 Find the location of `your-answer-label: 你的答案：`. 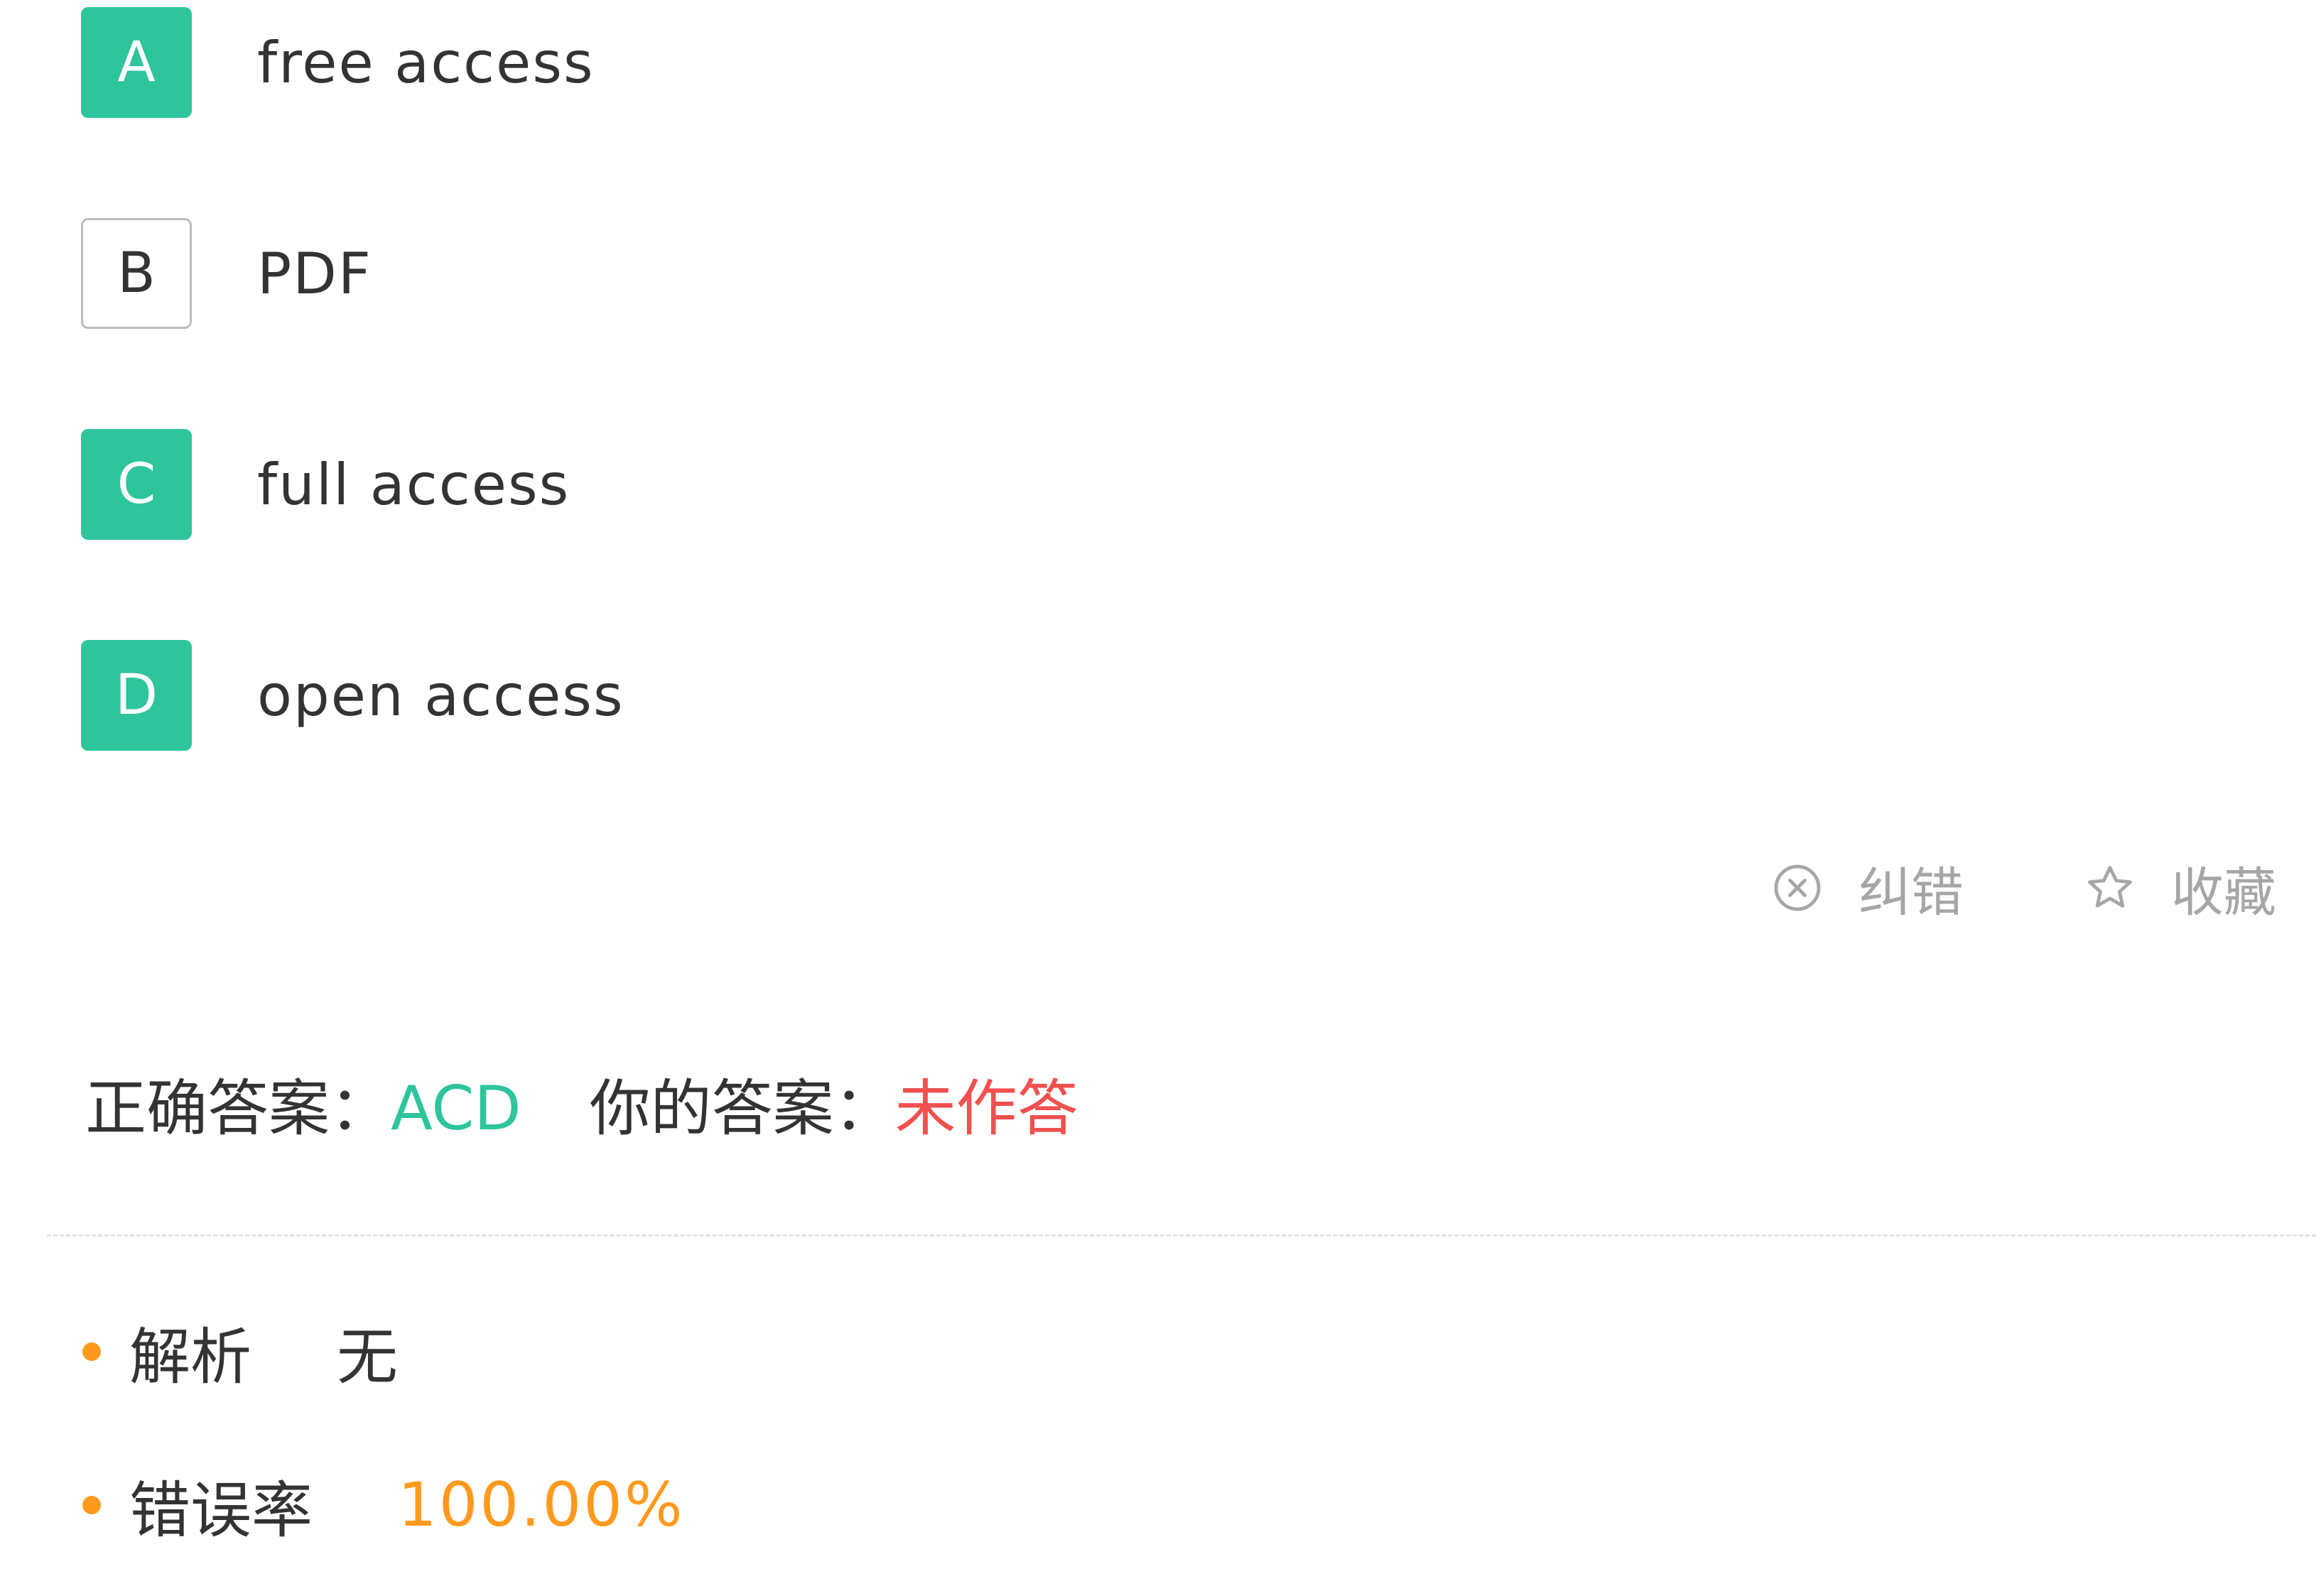

your-answer-label: 你的答案： is located at coordinates (742, 1108).